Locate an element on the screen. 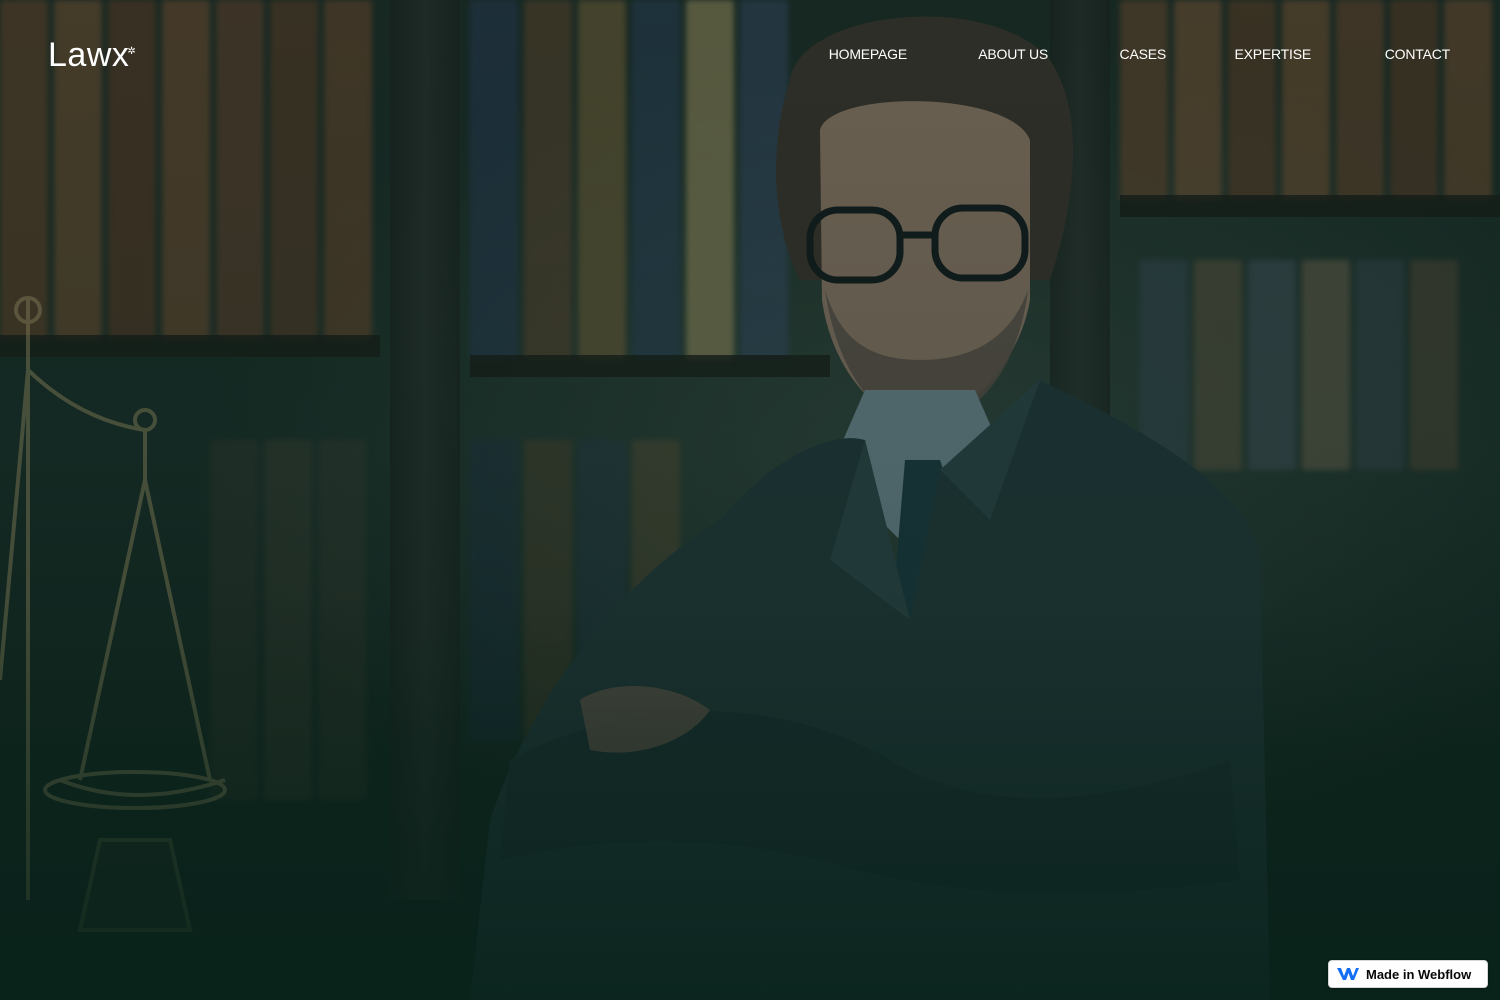 The width and height of the screenshot is (1500, 1000). logo-text: Lawx is located at coordinates (89, 55).